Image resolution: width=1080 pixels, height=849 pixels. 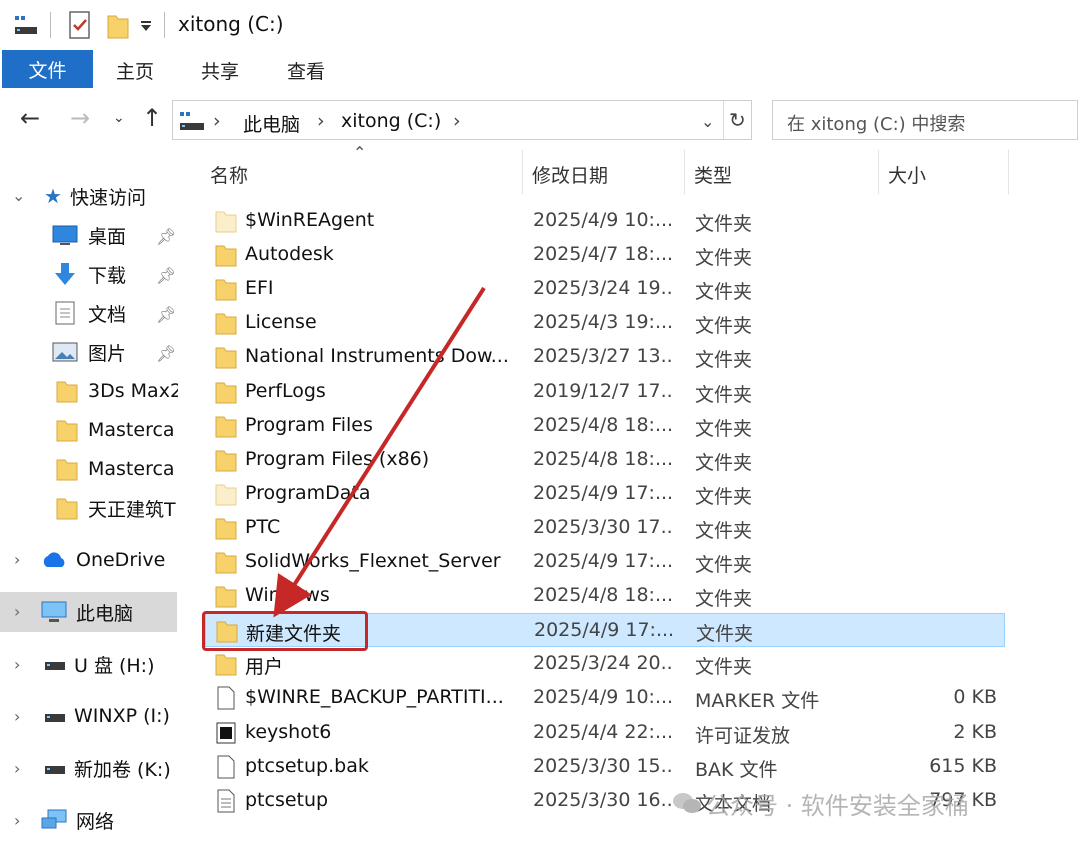 I want to click on file-row: 用户 2025/3/24 20... 文件夹, so click(x=605, y=664).